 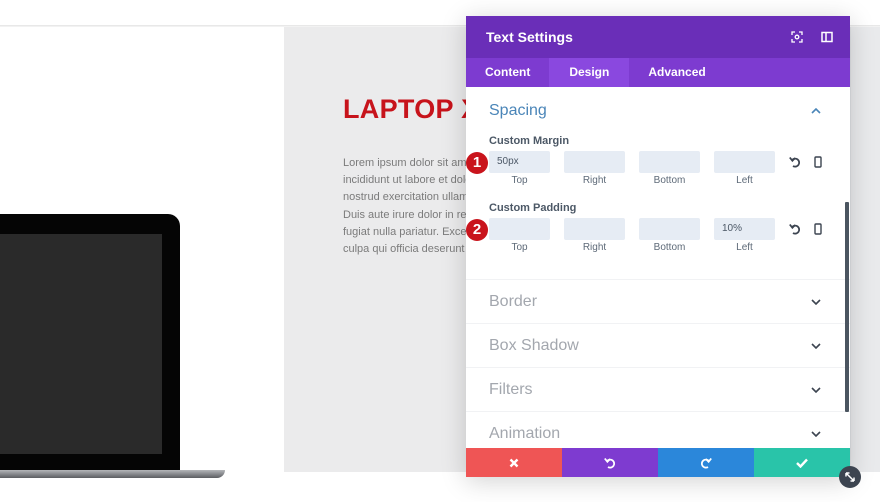 What do you see at coordinates (519, 229) in the screenshot?
I see `padding-top-input` at bounding box center [519, 229].